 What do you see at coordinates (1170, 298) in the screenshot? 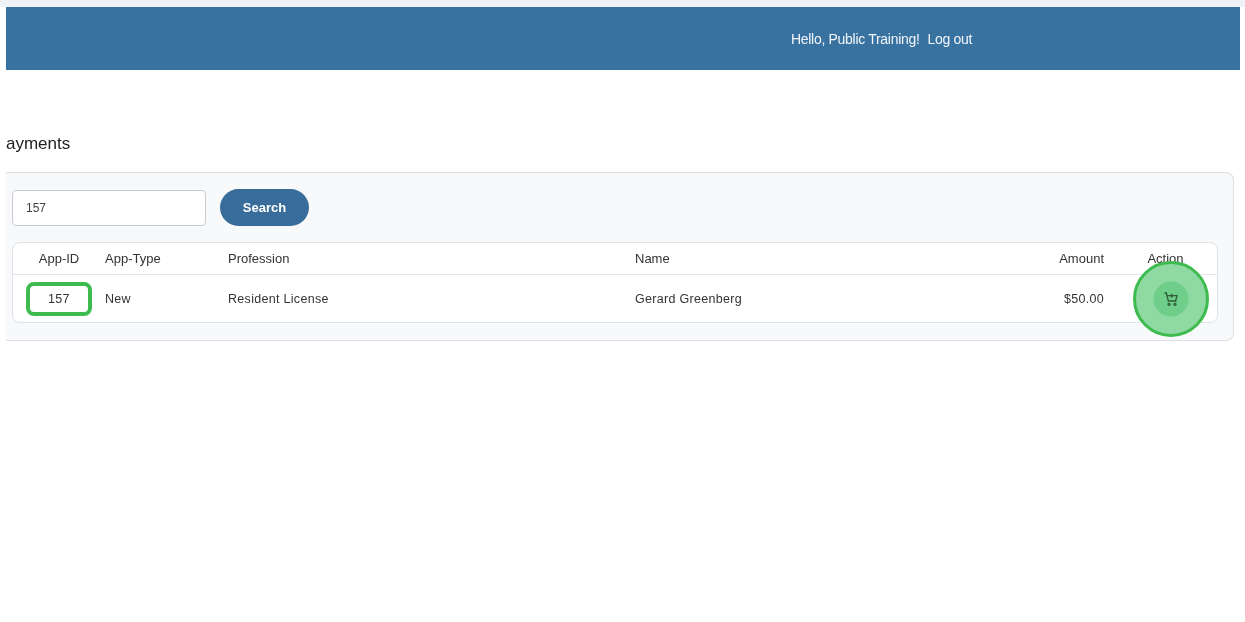
I see `cart-icon` at bounding box center [1170, 298].